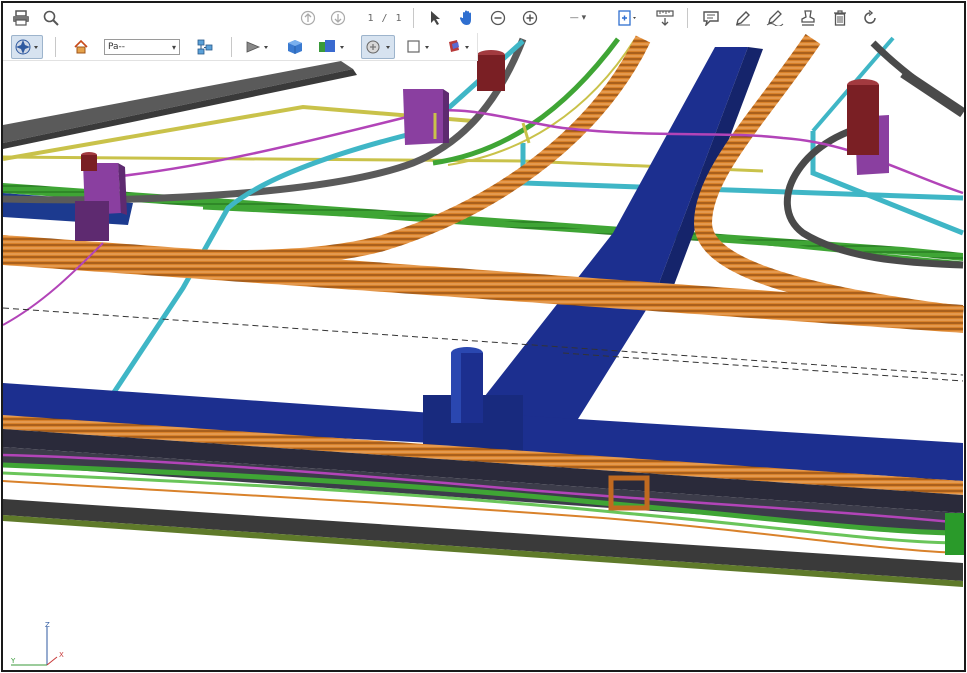 The height and width of the screenshot is (673, 967). Describe the element at coordinates (178, 102) in the screenshot. I see `gray-slab-left` at that location.